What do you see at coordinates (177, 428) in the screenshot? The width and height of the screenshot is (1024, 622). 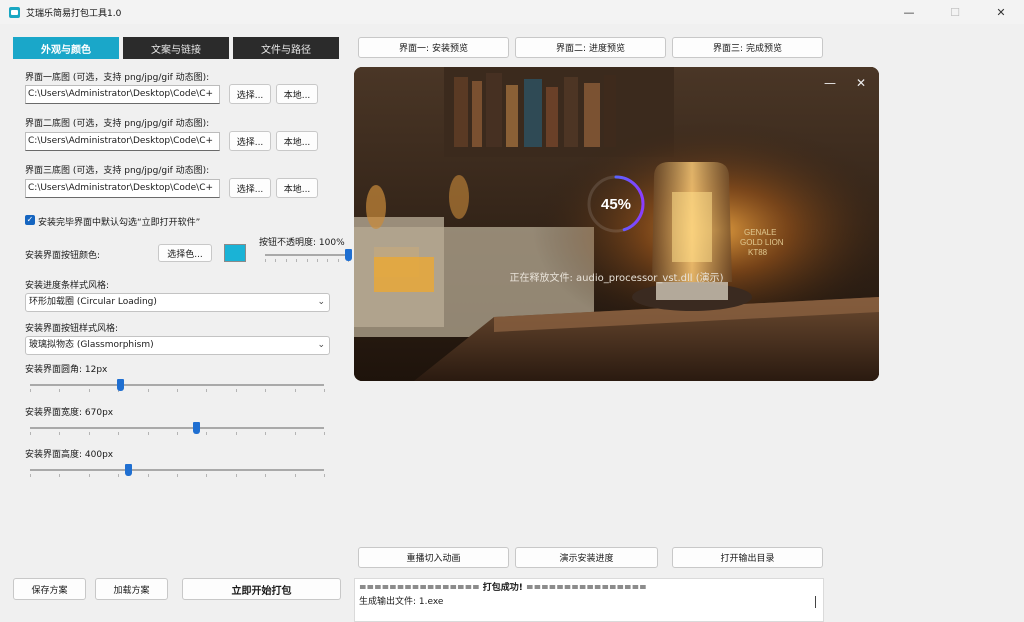 I see `width-slider` at bounding box center [177, 428].